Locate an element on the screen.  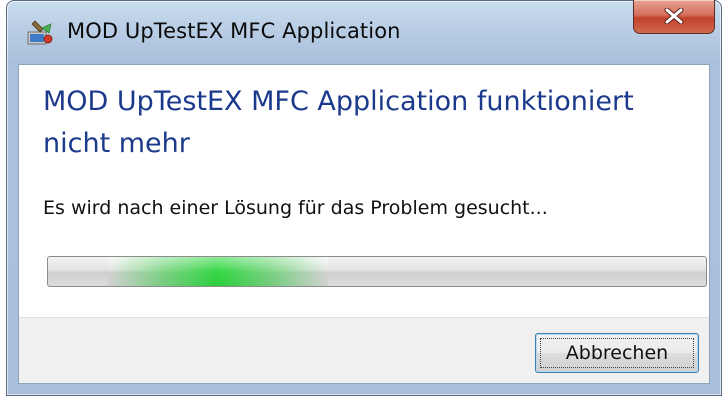
progress-marquee-glow is located at coordinates (218, 271).